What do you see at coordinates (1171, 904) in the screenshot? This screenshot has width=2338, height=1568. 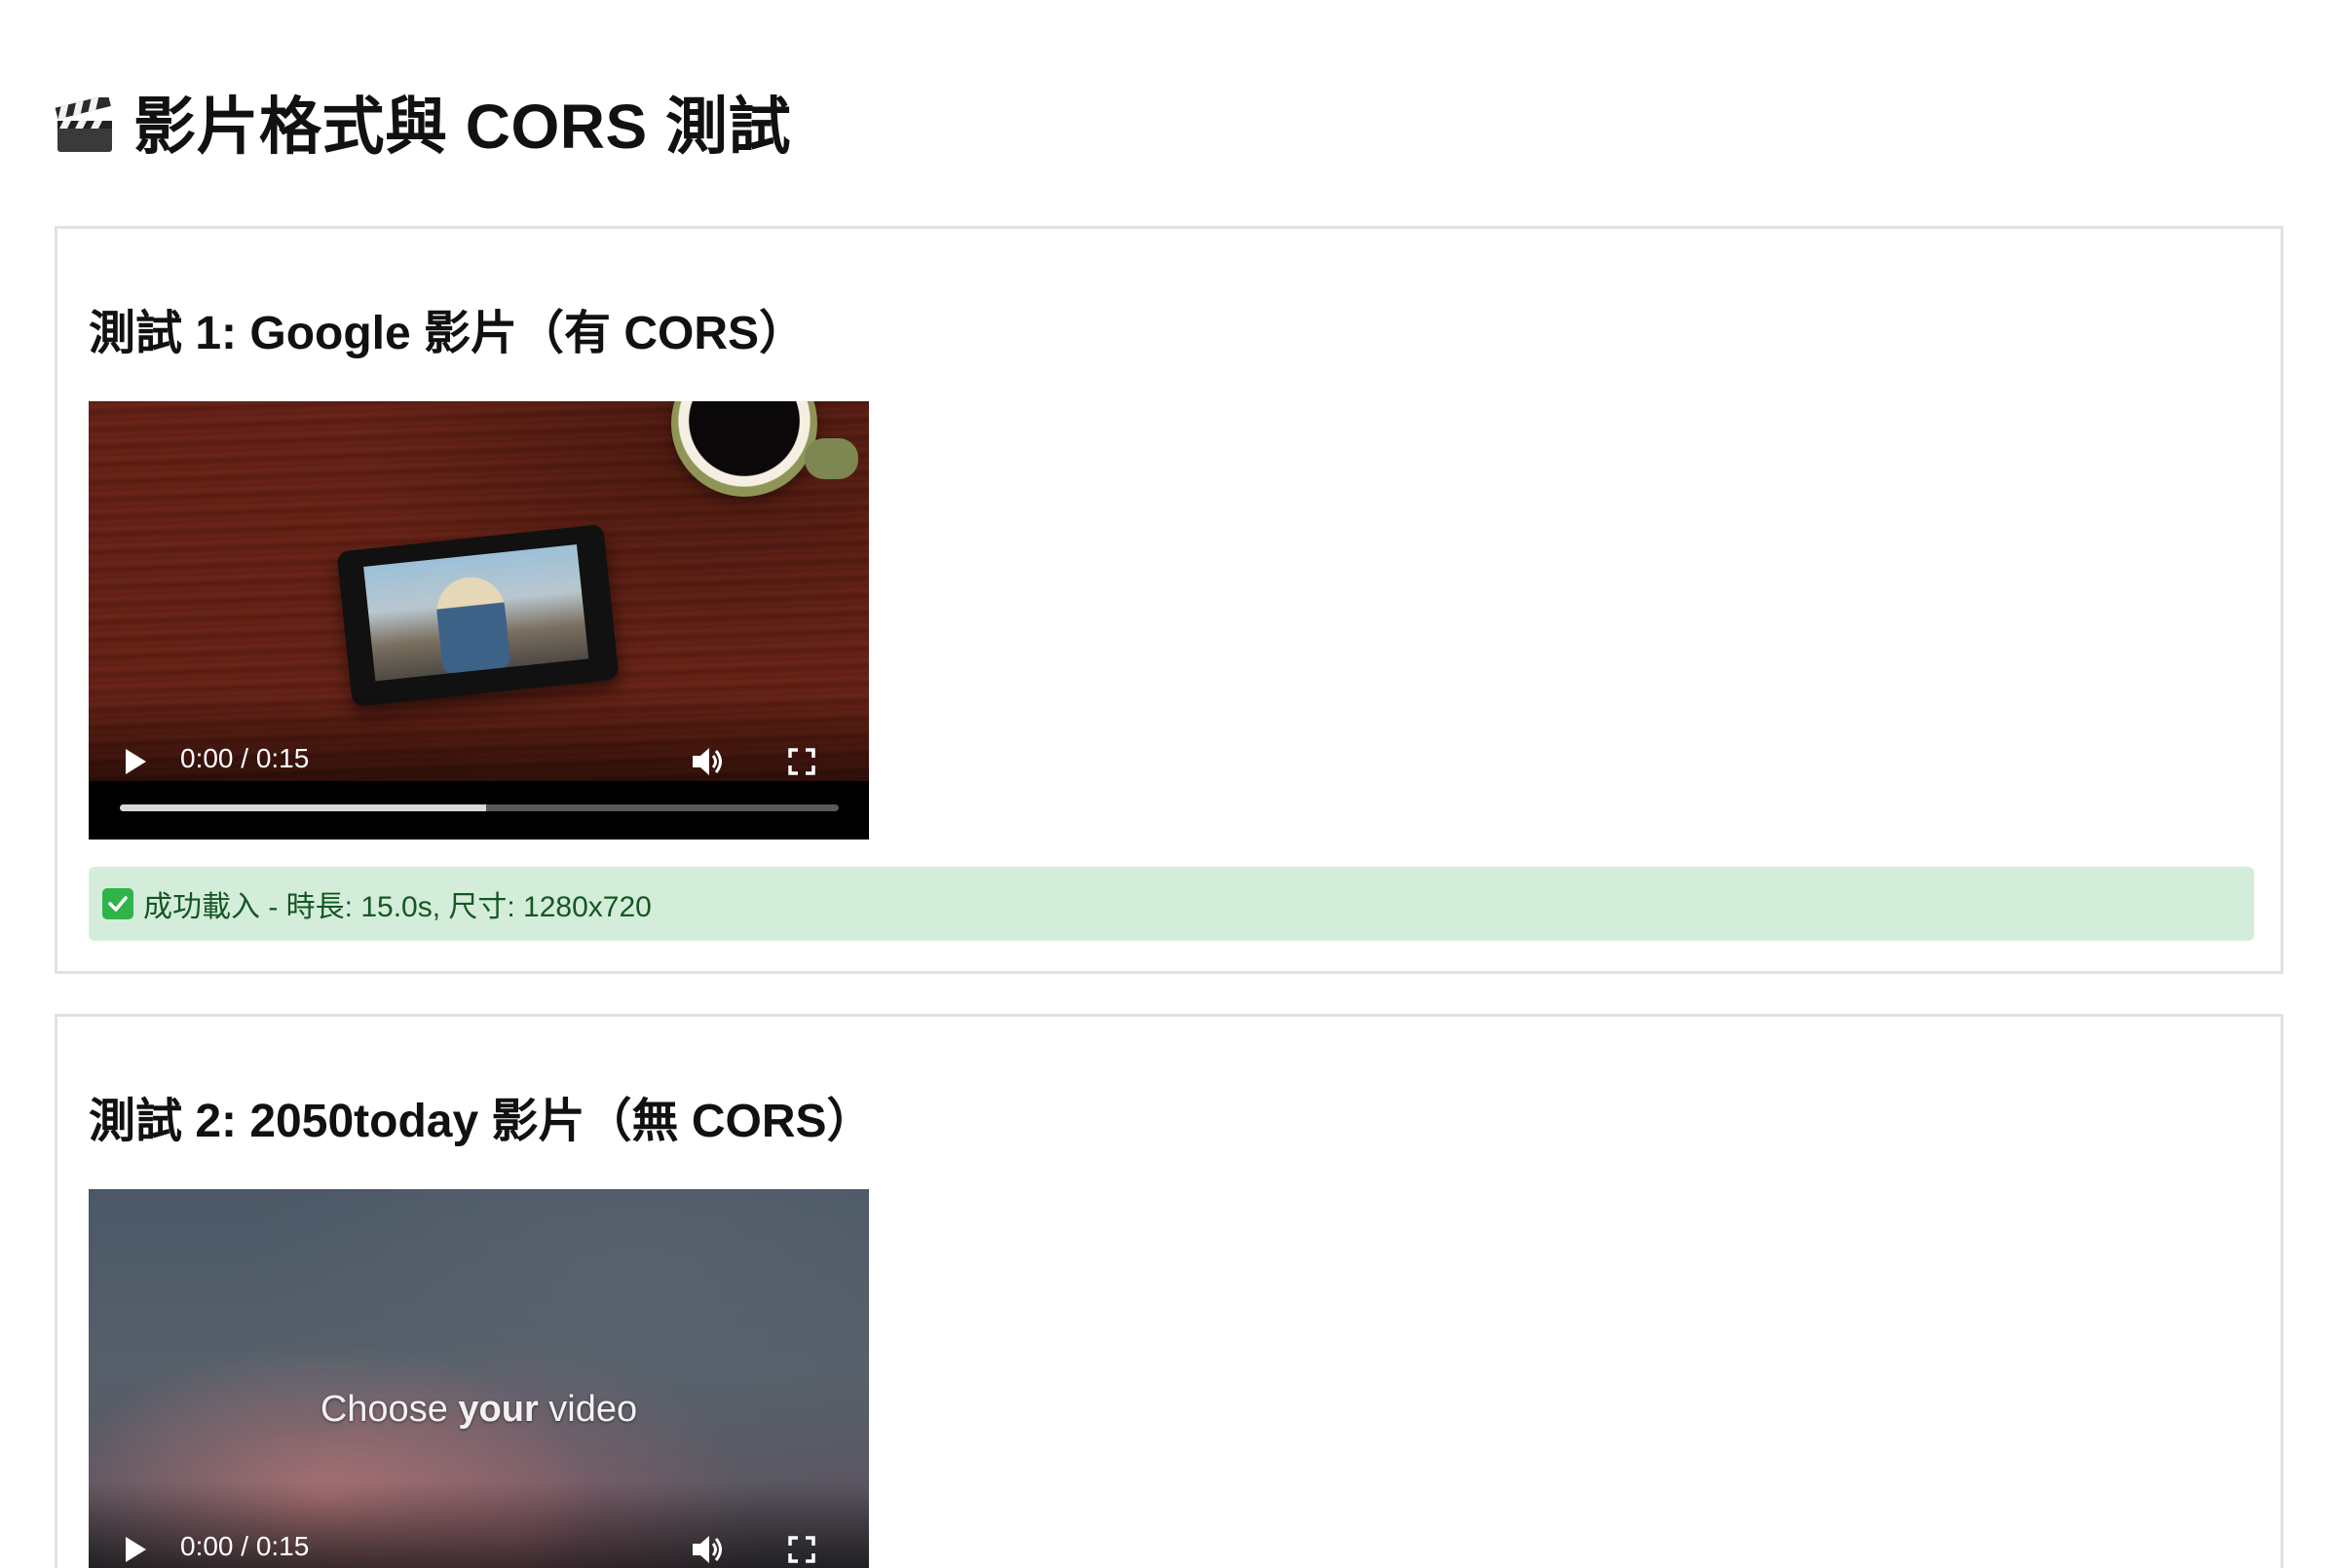 I see `status-message: 成功載入 - 時長: 15.0s, 尺寸: 1280x720` at bounding box center [1171, 904].